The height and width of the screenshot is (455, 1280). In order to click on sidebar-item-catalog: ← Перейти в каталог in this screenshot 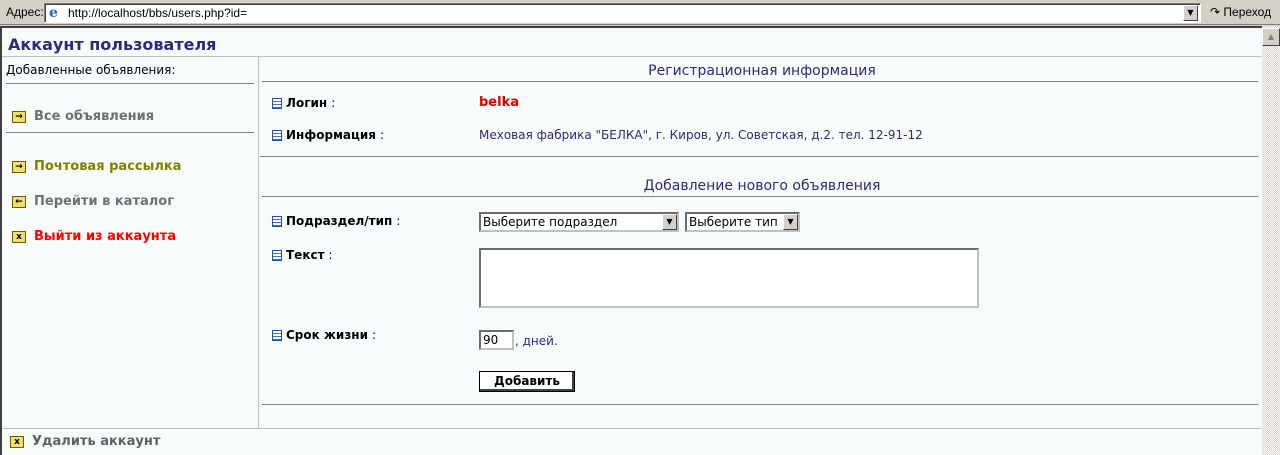, I will do `click(93, 201)`.